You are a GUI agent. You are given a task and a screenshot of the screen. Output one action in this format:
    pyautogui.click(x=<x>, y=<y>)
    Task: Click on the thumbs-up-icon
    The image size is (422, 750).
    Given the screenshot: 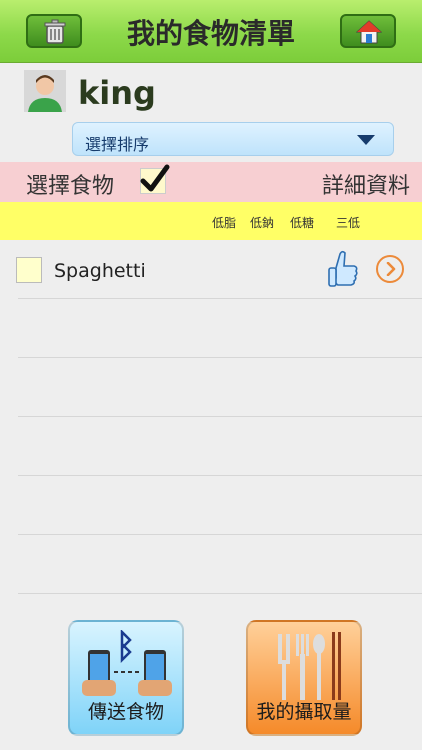 What is the action you would take?
    pyautogui.click(x=343, y=270)
    